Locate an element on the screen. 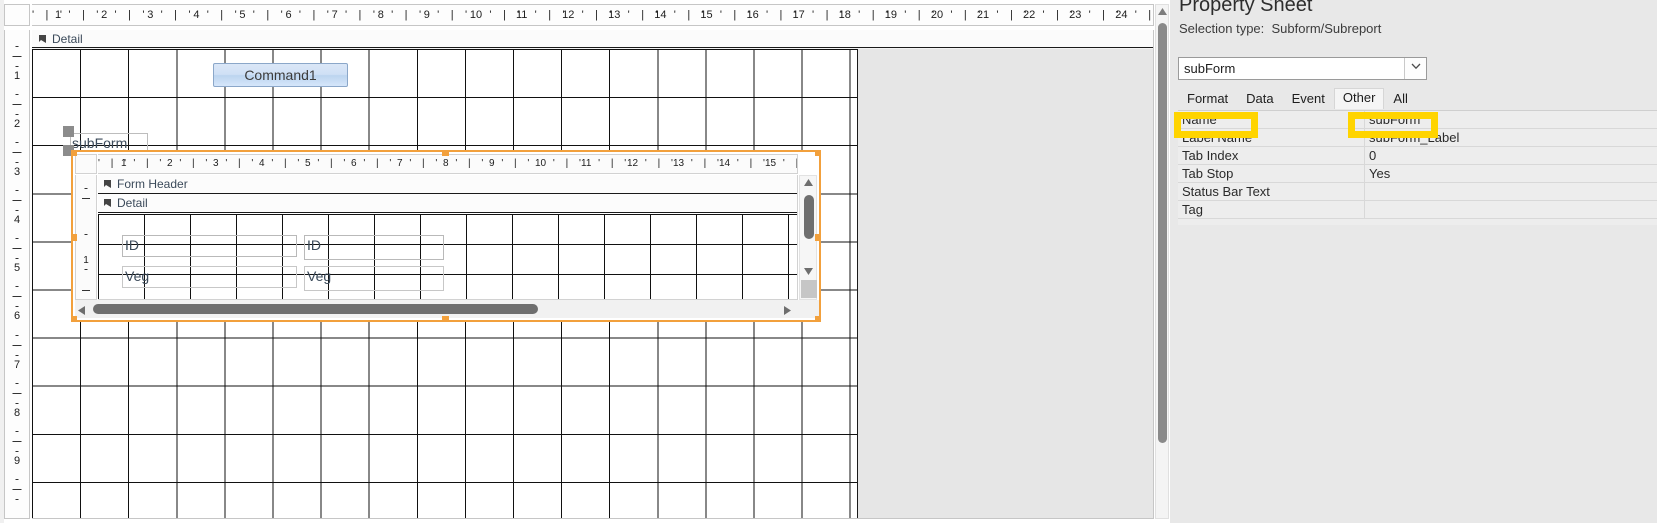 This screenshot has width=1657, height=523. chevron-down-icon is located at coordinates (1415, 68).